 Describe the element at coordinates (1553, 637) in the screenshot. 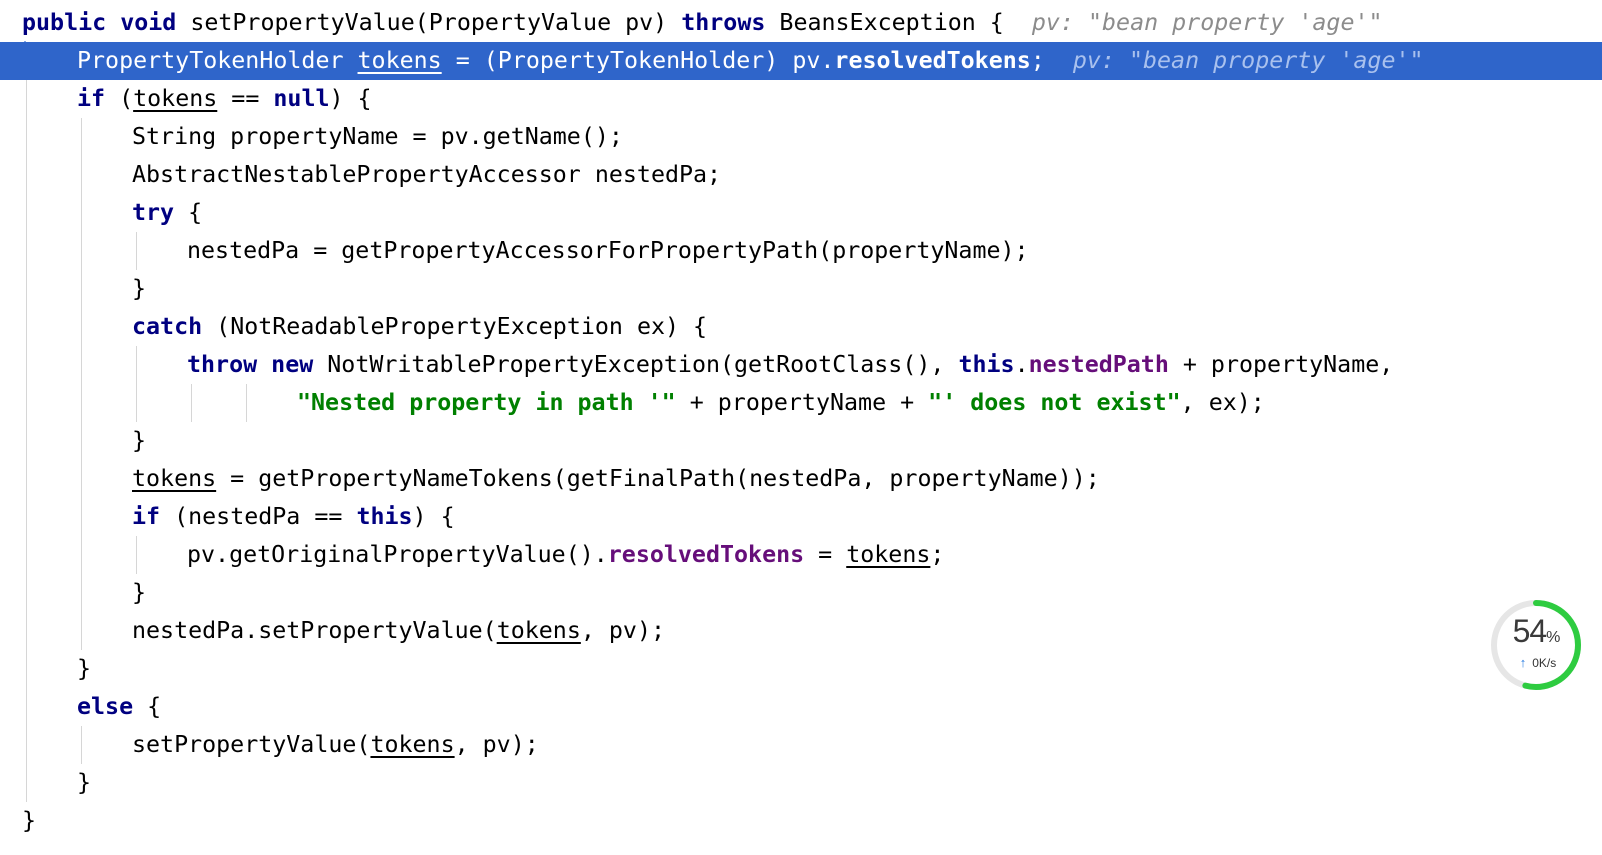

I see `usage-percent-unit: %` at that location.